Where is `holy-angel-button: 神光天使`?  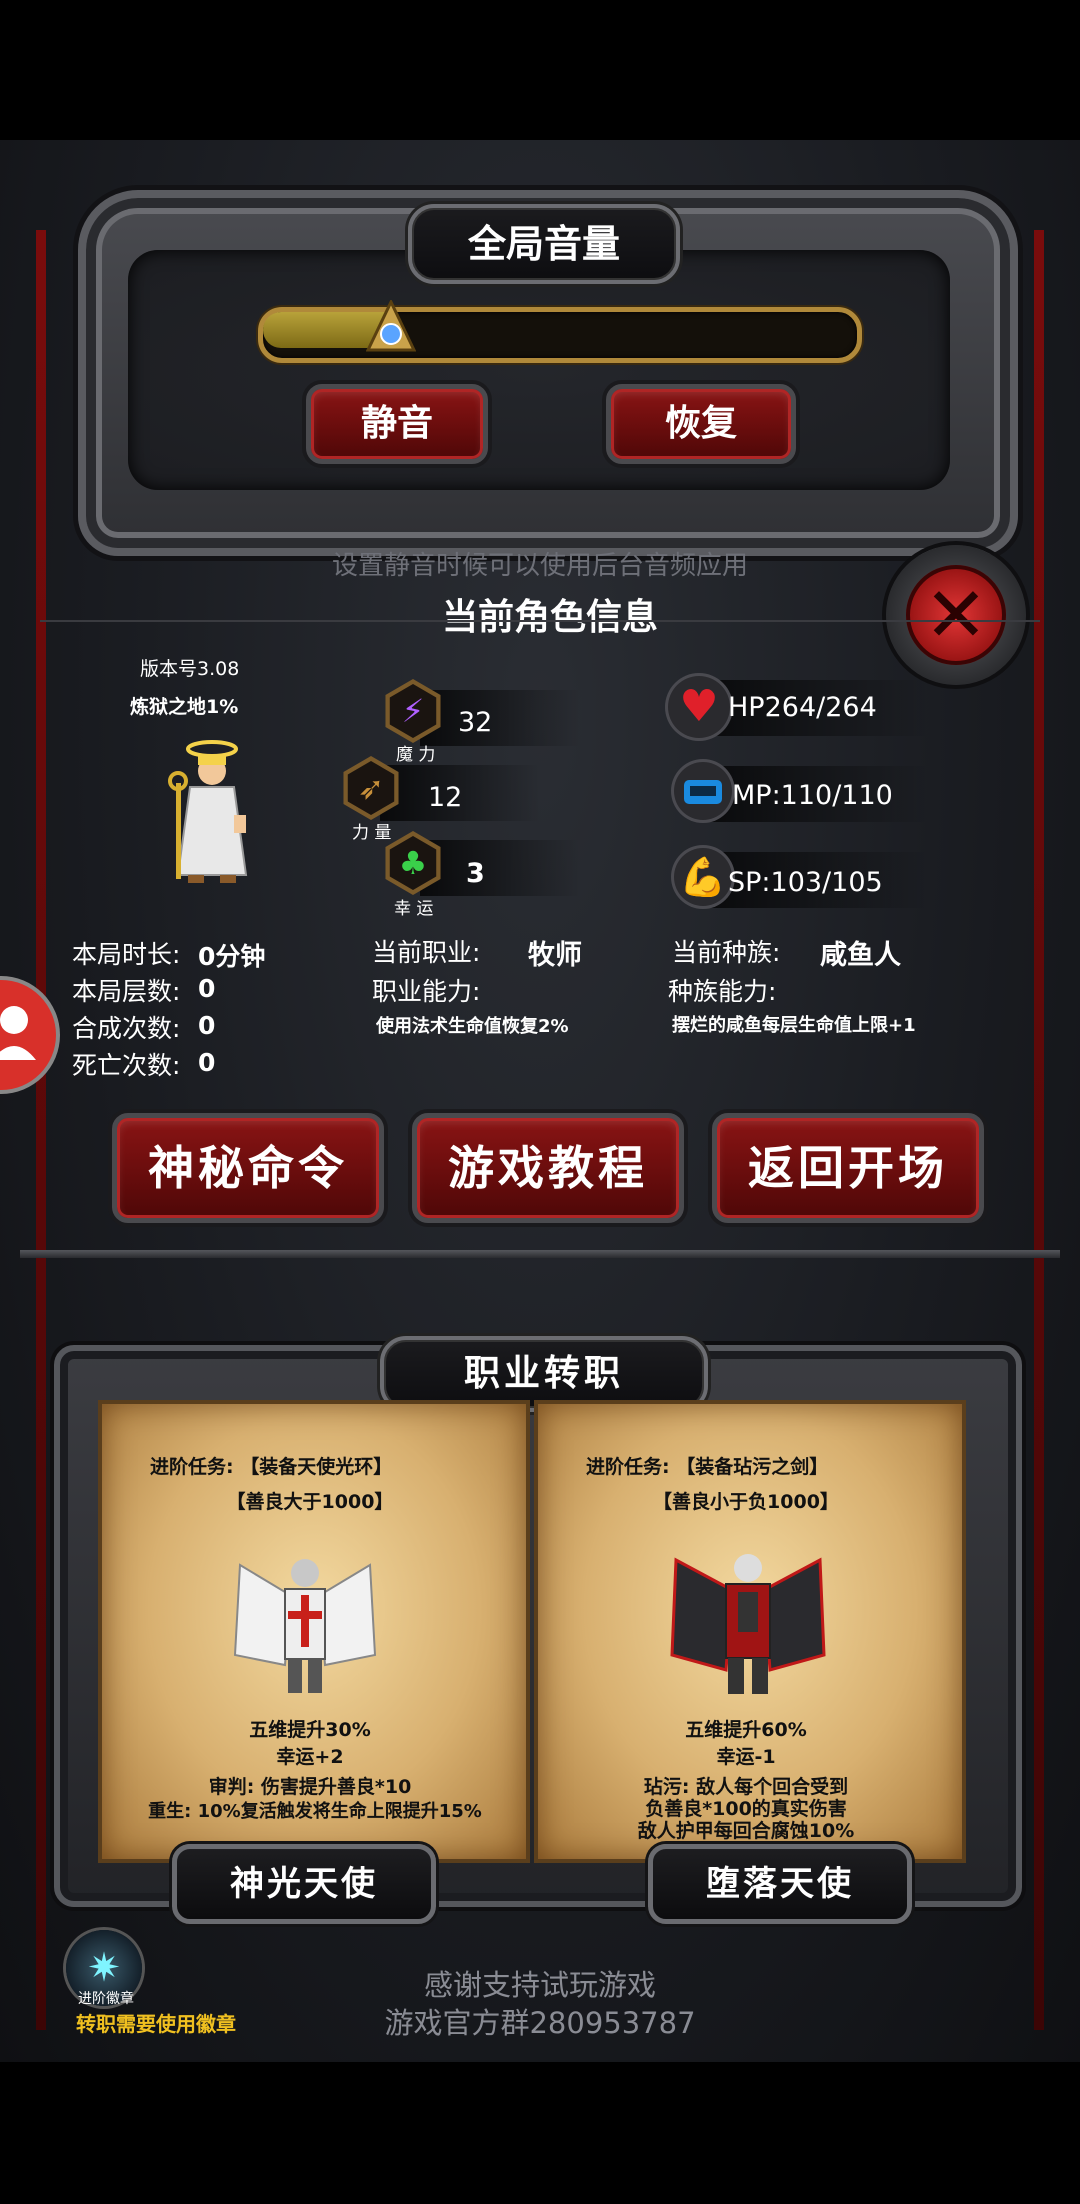
holy-angel-button: 神光天使 is located at coordinates (304, 1884).